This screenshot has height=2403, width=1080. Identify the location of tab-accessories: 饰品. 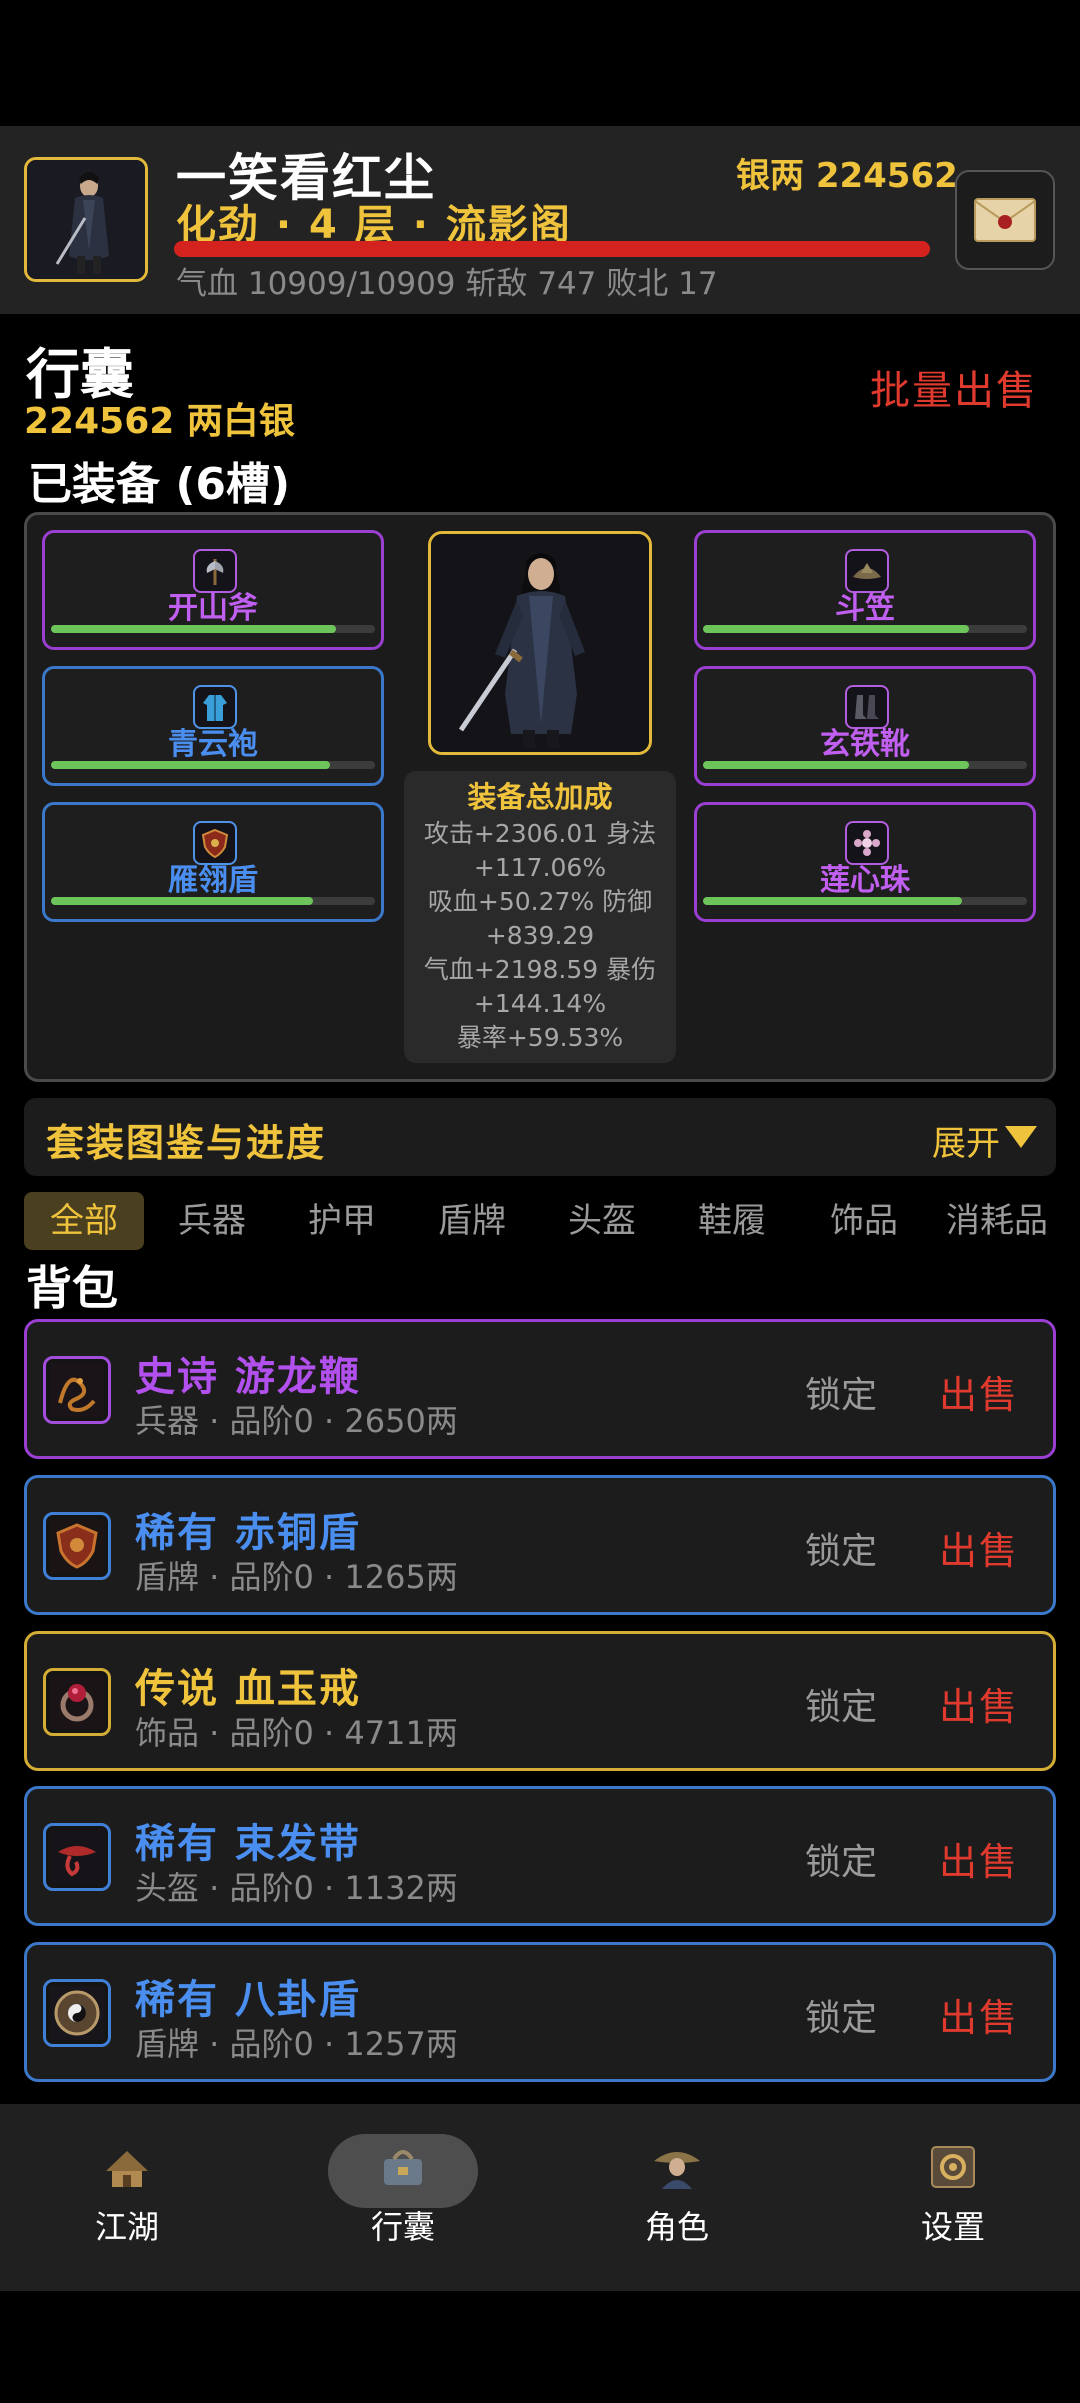
(864, 1221).